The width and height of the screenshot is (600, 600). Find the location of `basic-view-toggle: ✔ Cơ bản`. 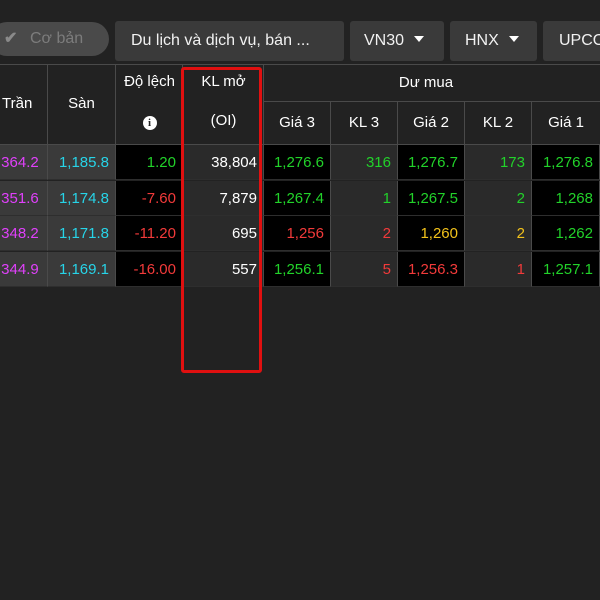

basic-view-toggle: ✔ Cơ bản is located at coordinates (54, 39).